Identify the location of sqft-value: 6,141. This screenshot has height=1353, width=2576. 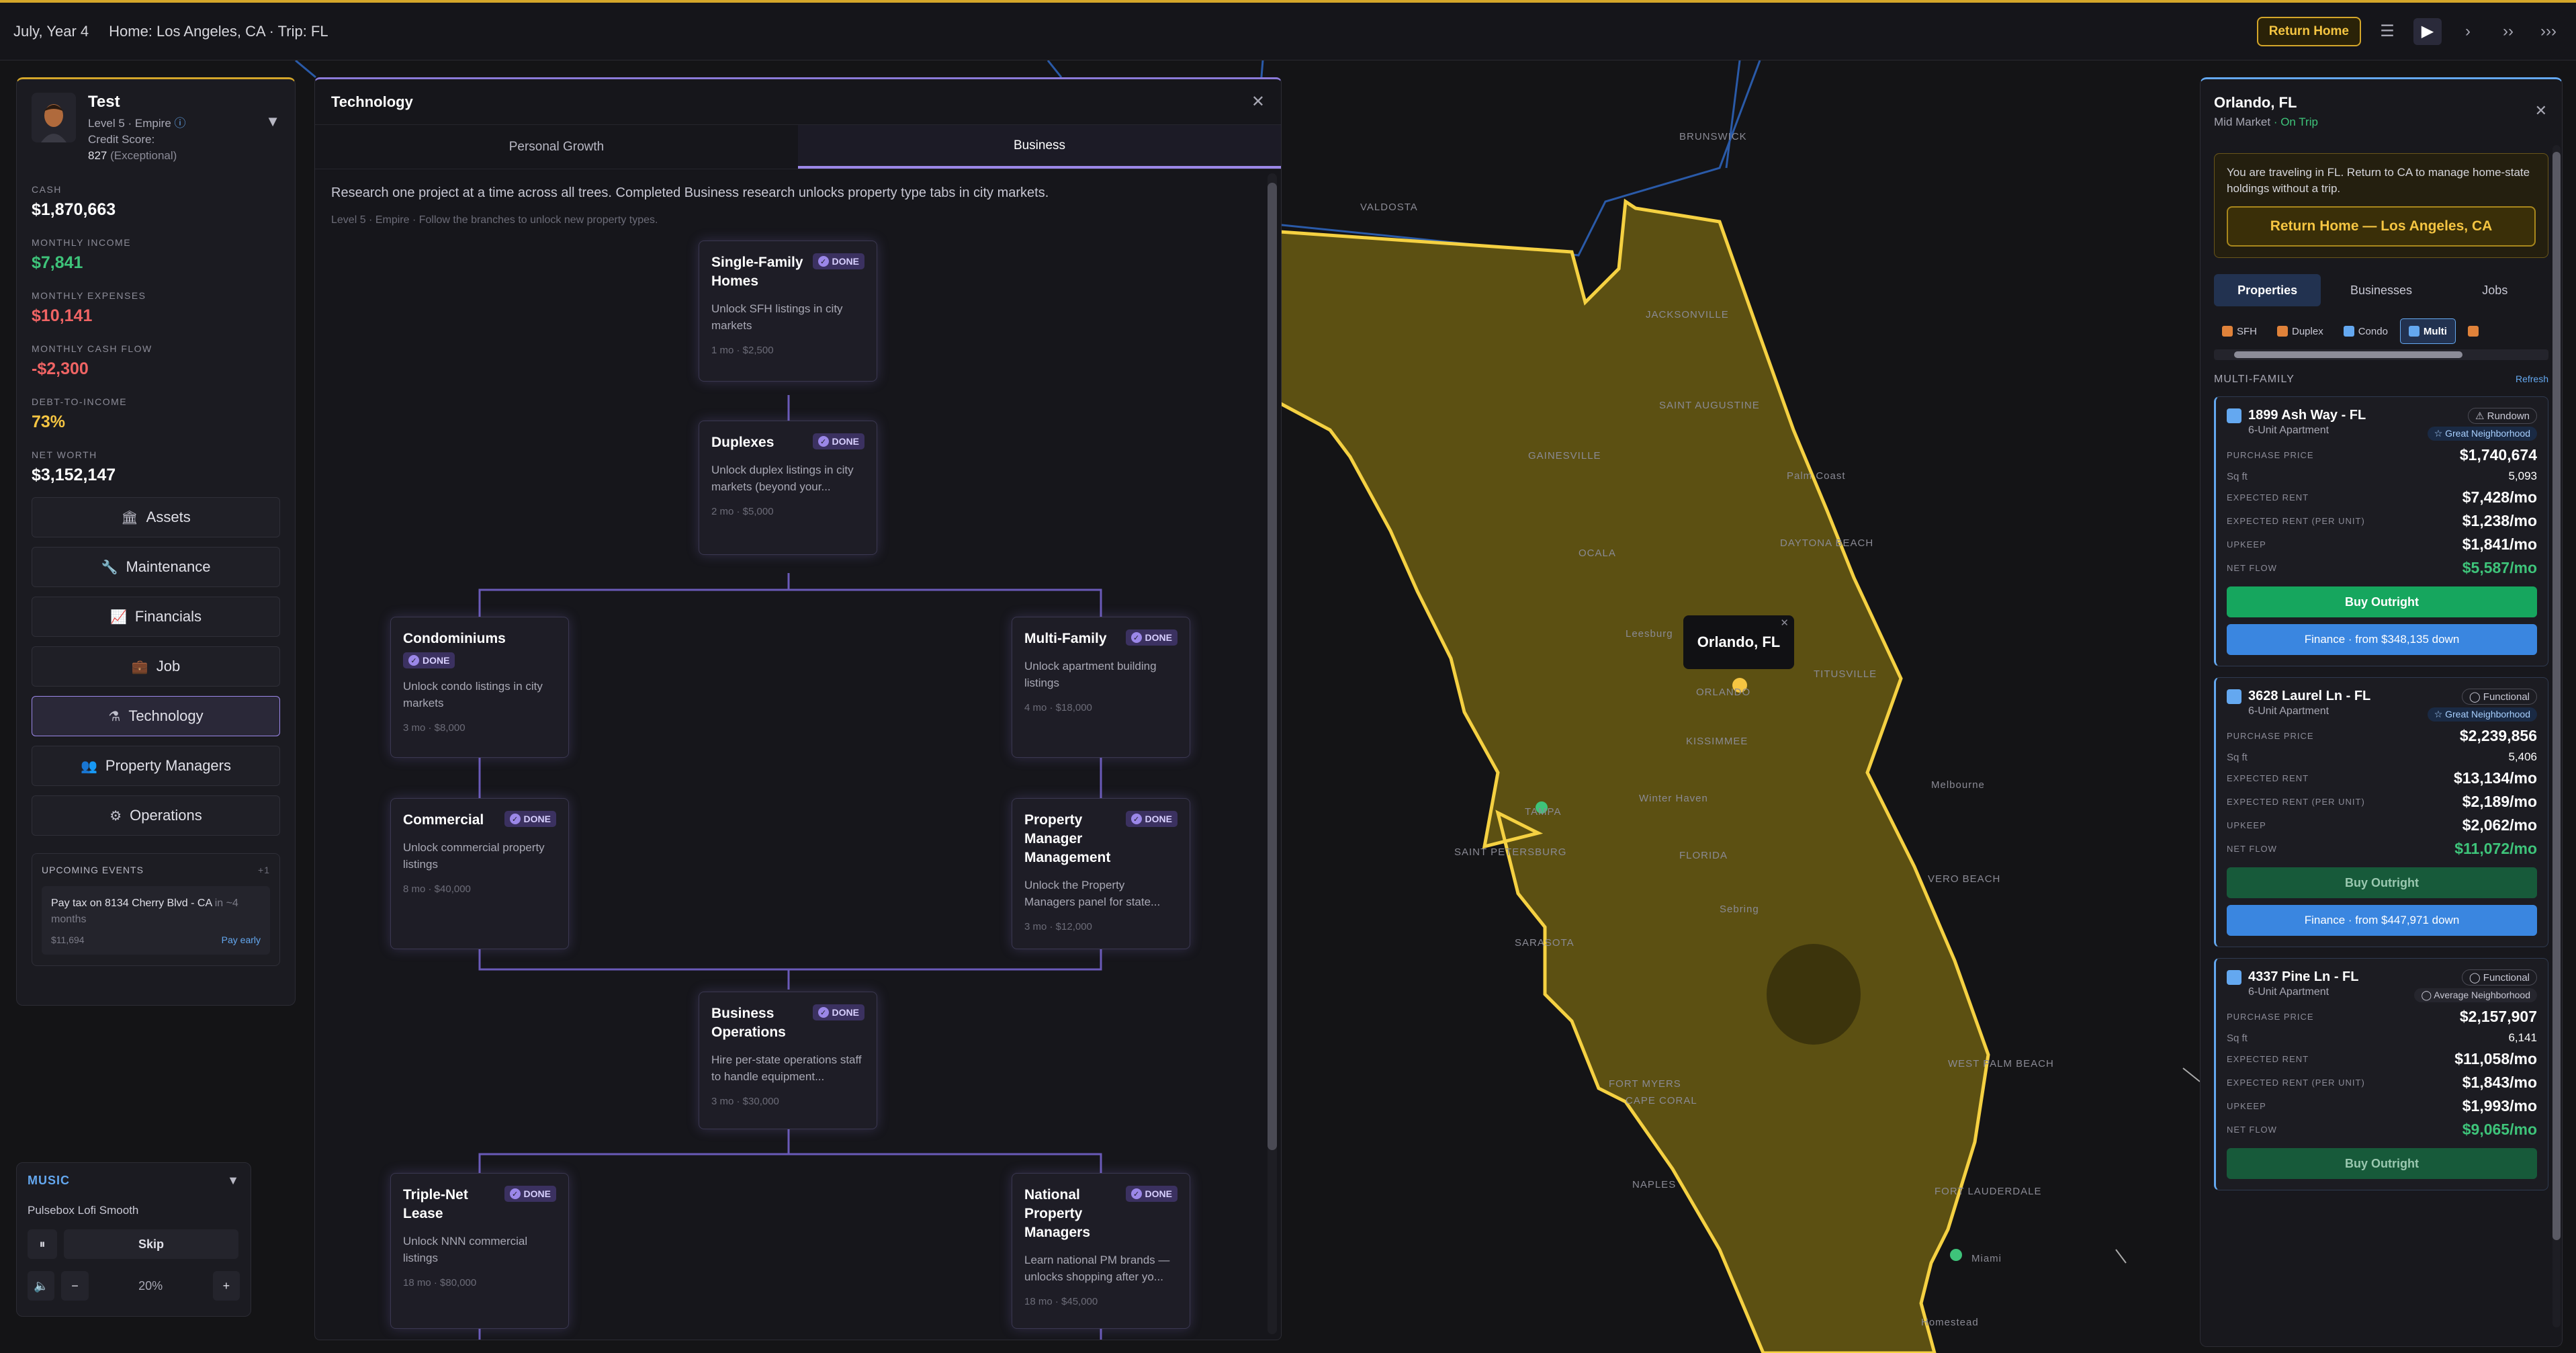
(2523, 1037).